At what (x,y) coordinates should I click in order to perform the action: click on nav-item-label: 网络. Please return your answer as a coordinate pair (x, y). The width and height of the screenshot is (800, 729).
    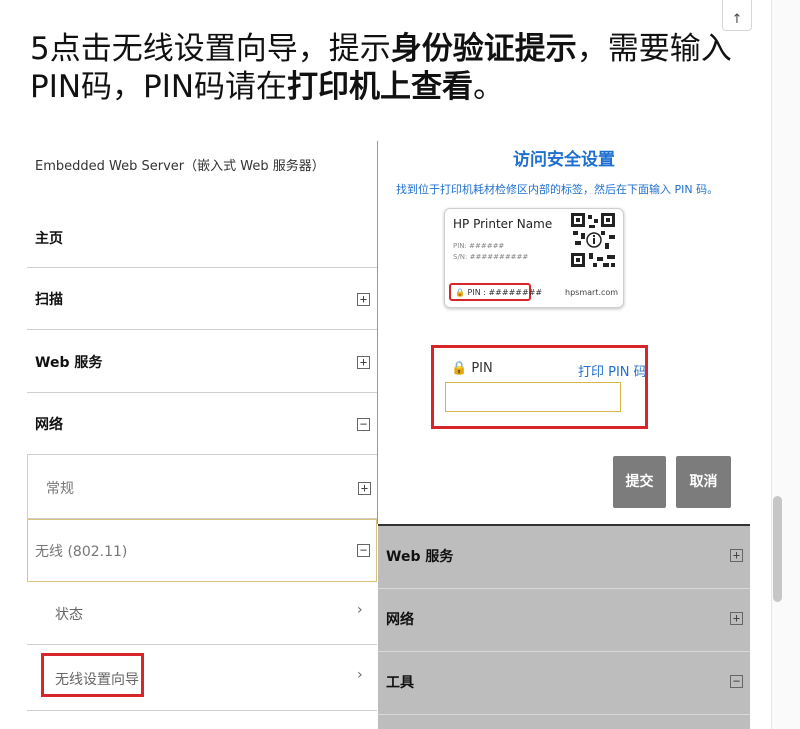
    Looking at the image, I should click on (49, 425).